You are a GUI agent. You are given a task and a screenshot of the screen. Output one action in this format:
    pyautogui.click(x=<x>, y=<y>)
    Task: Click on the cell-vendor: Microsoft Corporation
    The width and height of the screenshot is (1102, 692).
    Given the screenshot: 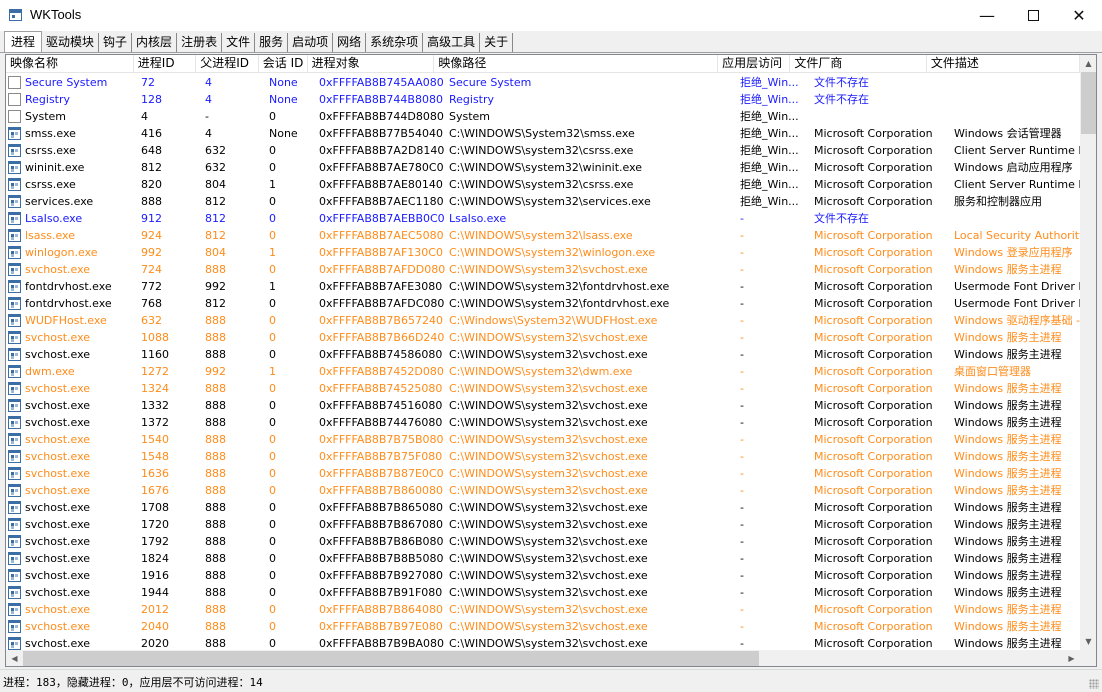 What is the action you would take?
    pyautogui.click(x=873, y=439)
    